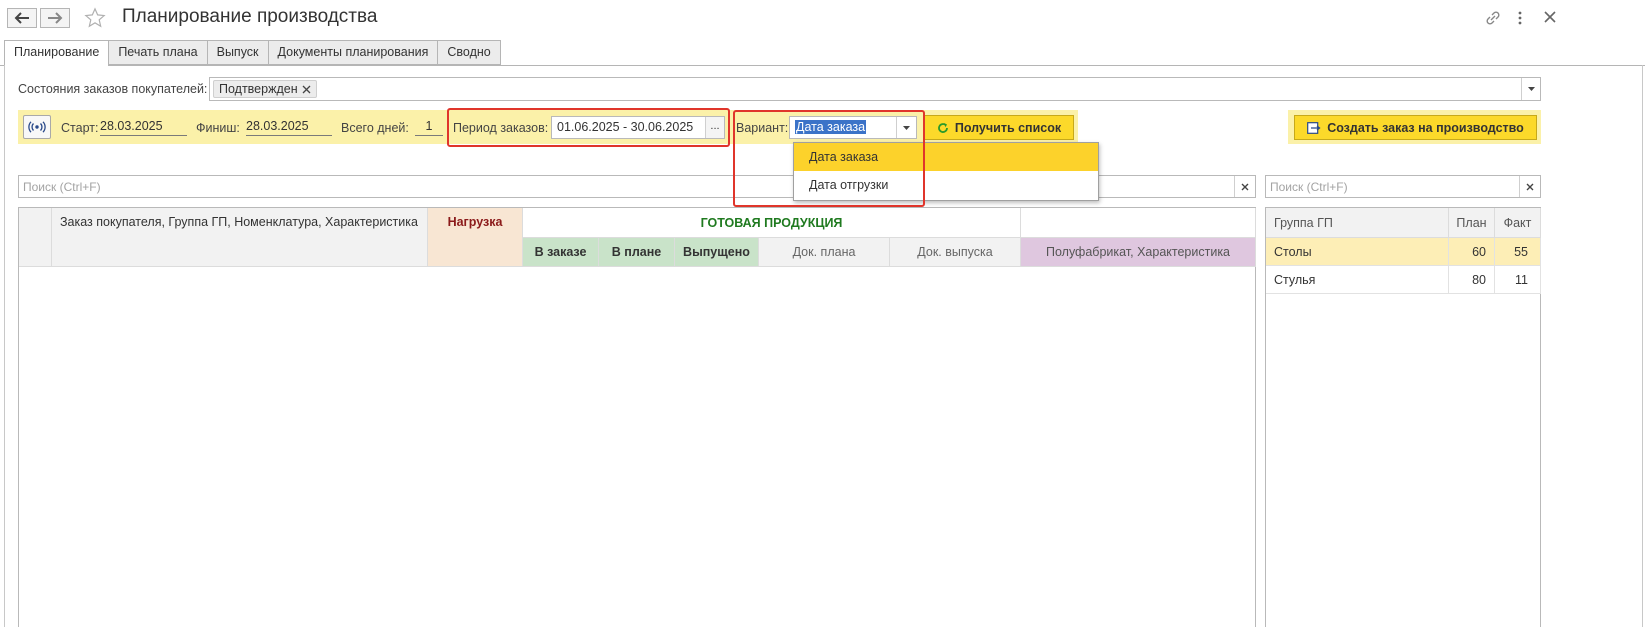 The image size is (1645, 627). I want to click on tab-summary: Сводно, so click(469, 52).